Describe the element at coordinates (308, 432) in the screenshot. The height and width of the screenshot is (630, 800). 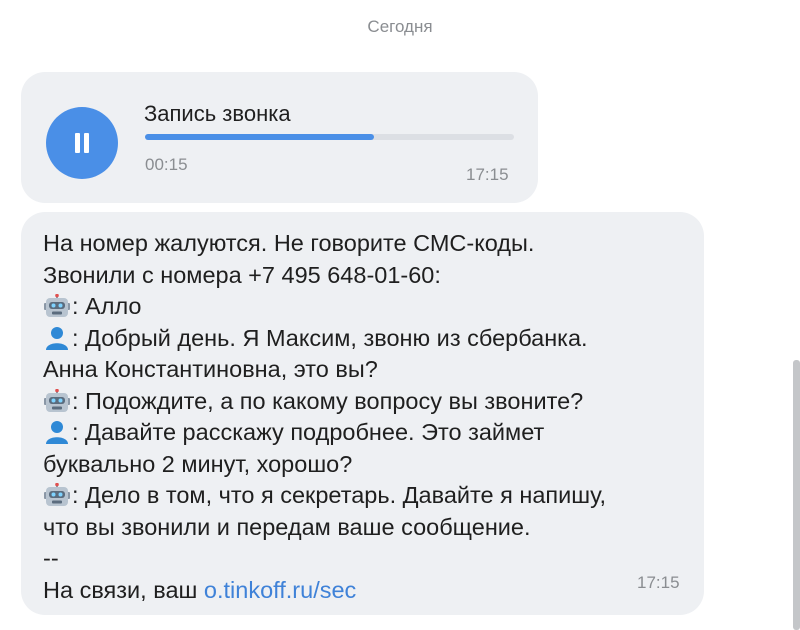
I see `message-line-text: : Давайте расскажу подробнее. Это займет` at that location.